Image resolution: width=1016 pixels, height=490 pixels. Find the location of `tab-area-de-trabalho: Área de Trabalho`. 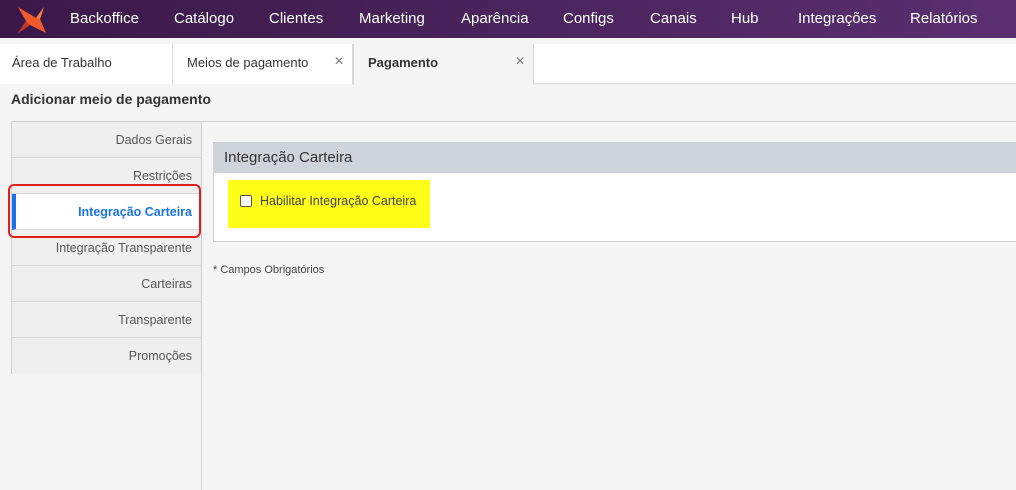

tab-area-de-trabalho: Área de Trabalho is located at coordinates (86, 64).